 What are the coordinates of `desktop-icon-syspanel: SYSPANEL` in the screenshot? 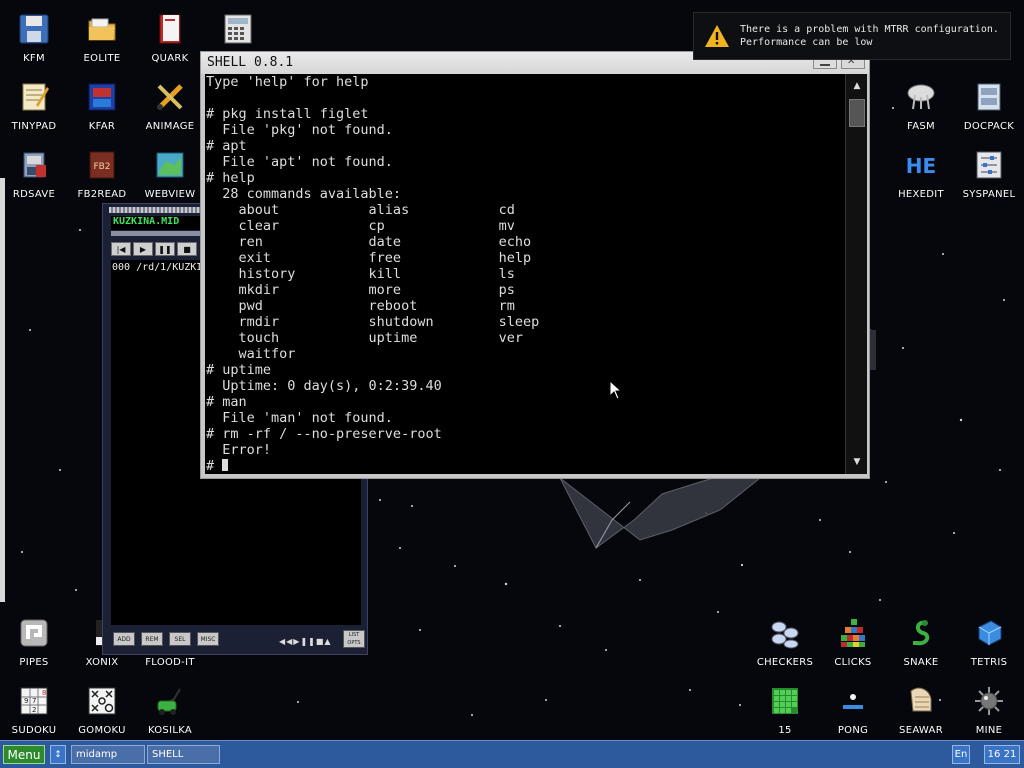 It's located at (989, 171).